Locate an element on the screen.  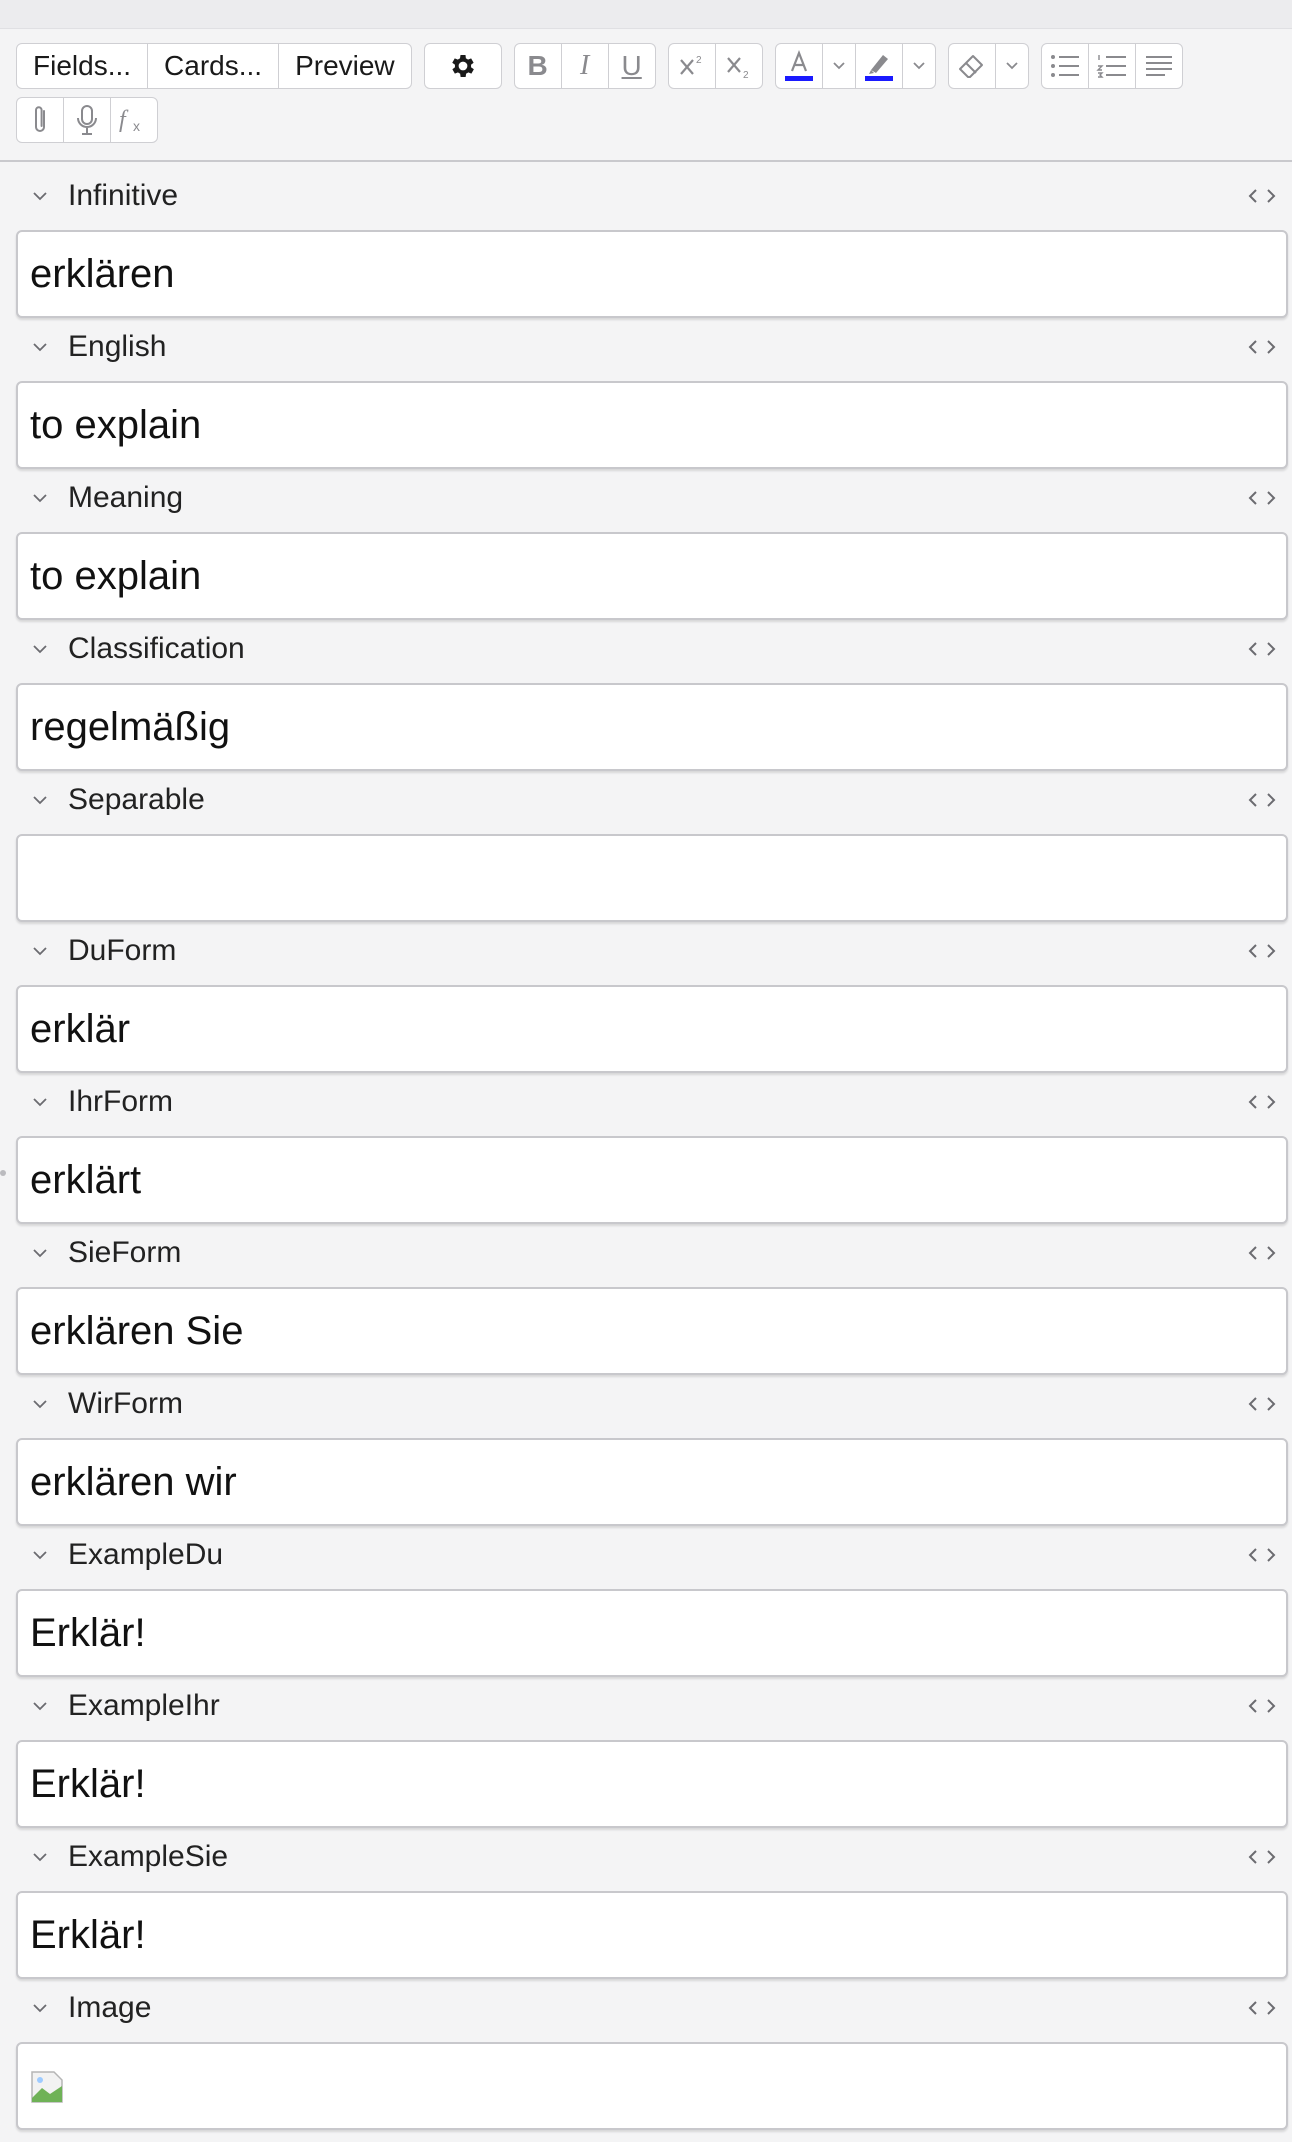
bold-button: B is located at coordinates (537, 66).